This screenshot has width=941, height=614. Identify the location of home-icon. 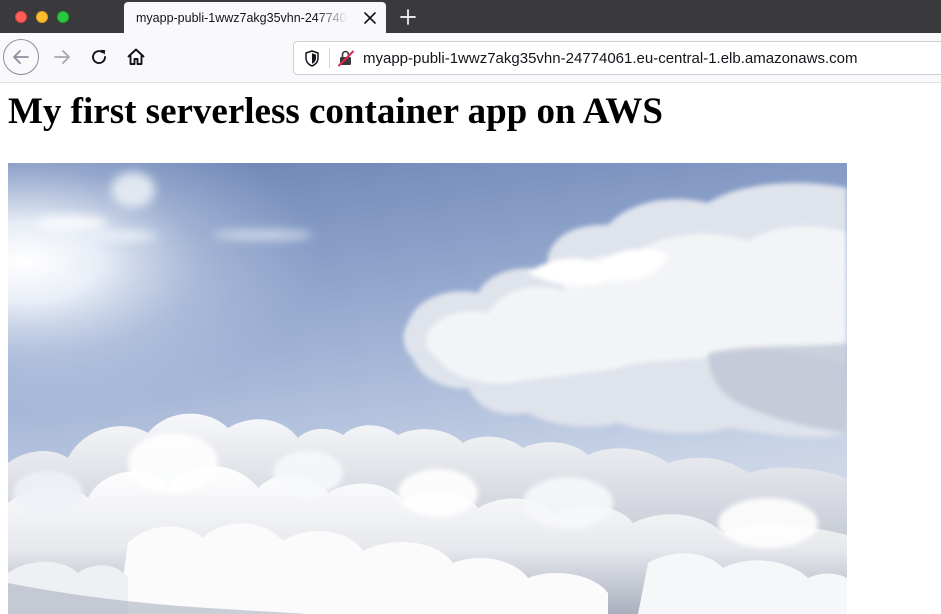
(136, 56).